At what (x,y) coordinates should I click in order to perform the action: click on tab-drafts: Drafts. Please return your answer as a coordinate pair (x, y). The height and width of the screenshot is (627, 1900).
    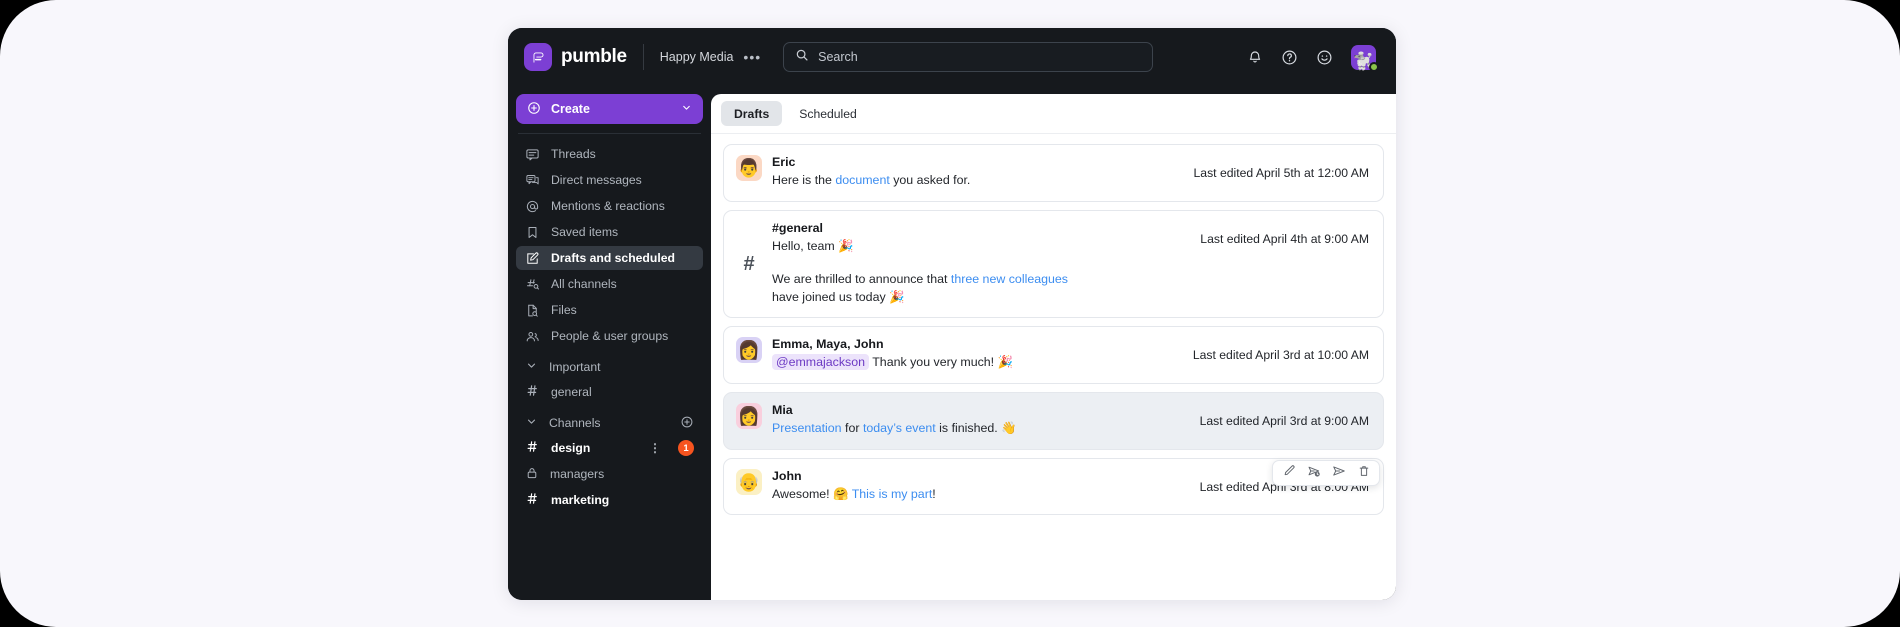
    Looking at the image, I should click on (752, 113).